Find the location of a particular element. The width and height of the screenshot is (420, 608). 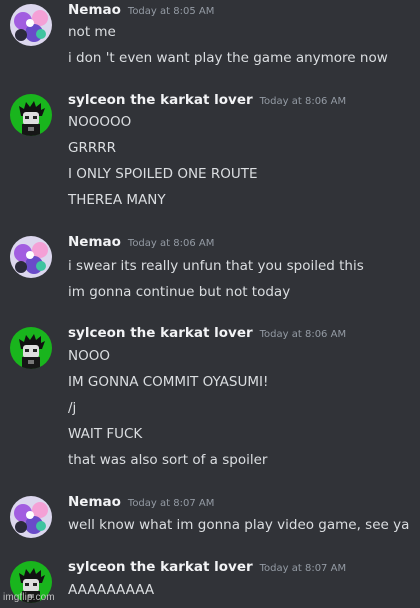

message-text: IM GONNA COMMIT OYASUMI! is located at coordinates (168, 382).